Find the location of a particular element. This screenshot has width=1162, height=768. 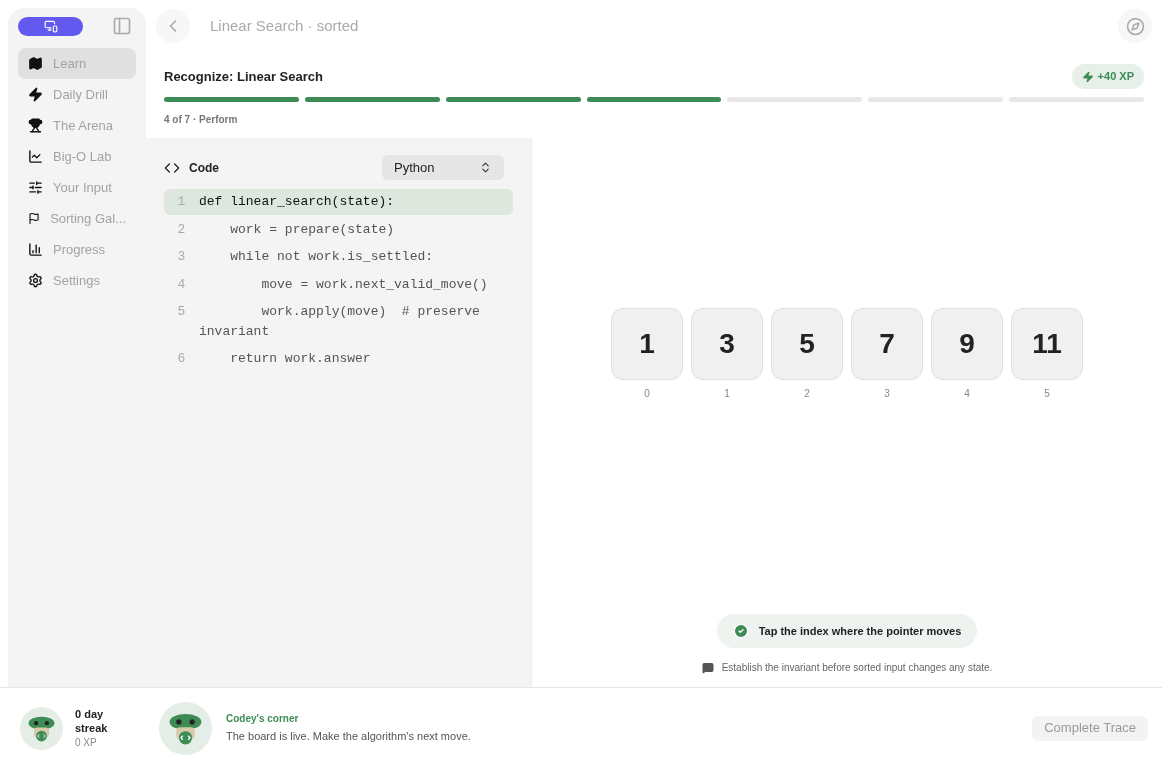

code-text: while not work.is_settled: is located at coordinates (332, 257).